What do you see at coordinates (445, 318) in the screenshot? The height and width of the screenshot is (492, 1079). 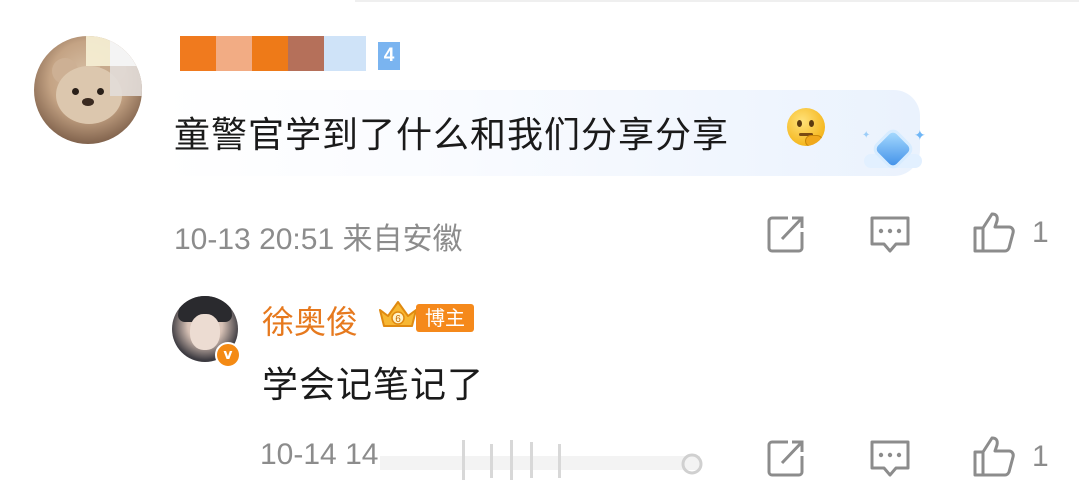 I see `blogger-badge: 博主` at bounding box center [445, 318].